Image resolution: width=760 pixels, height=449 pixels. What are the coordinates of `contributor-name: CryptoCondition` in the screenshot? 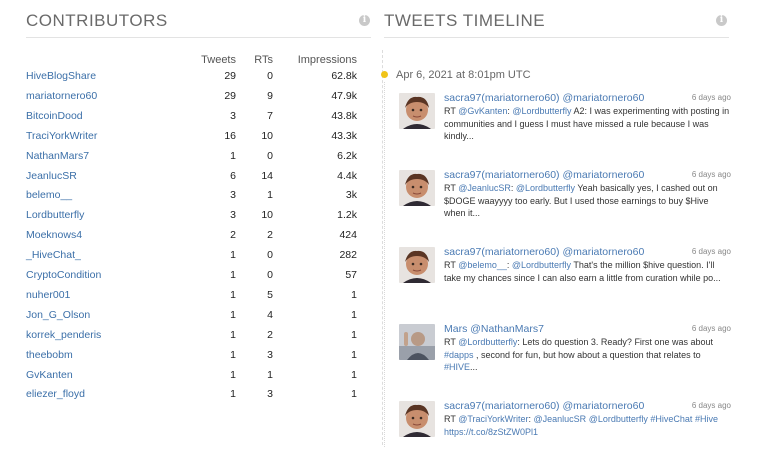 It's located at (63, 275).